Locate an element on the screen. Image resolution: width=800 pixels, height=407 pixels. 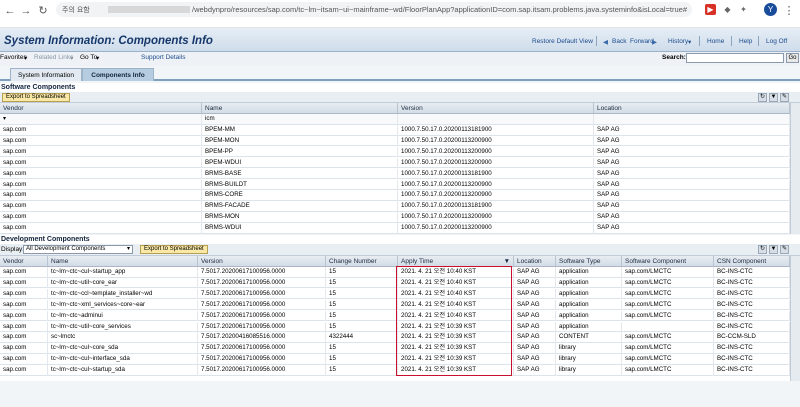
software-scrollbar is located at coordinates (795, 168).